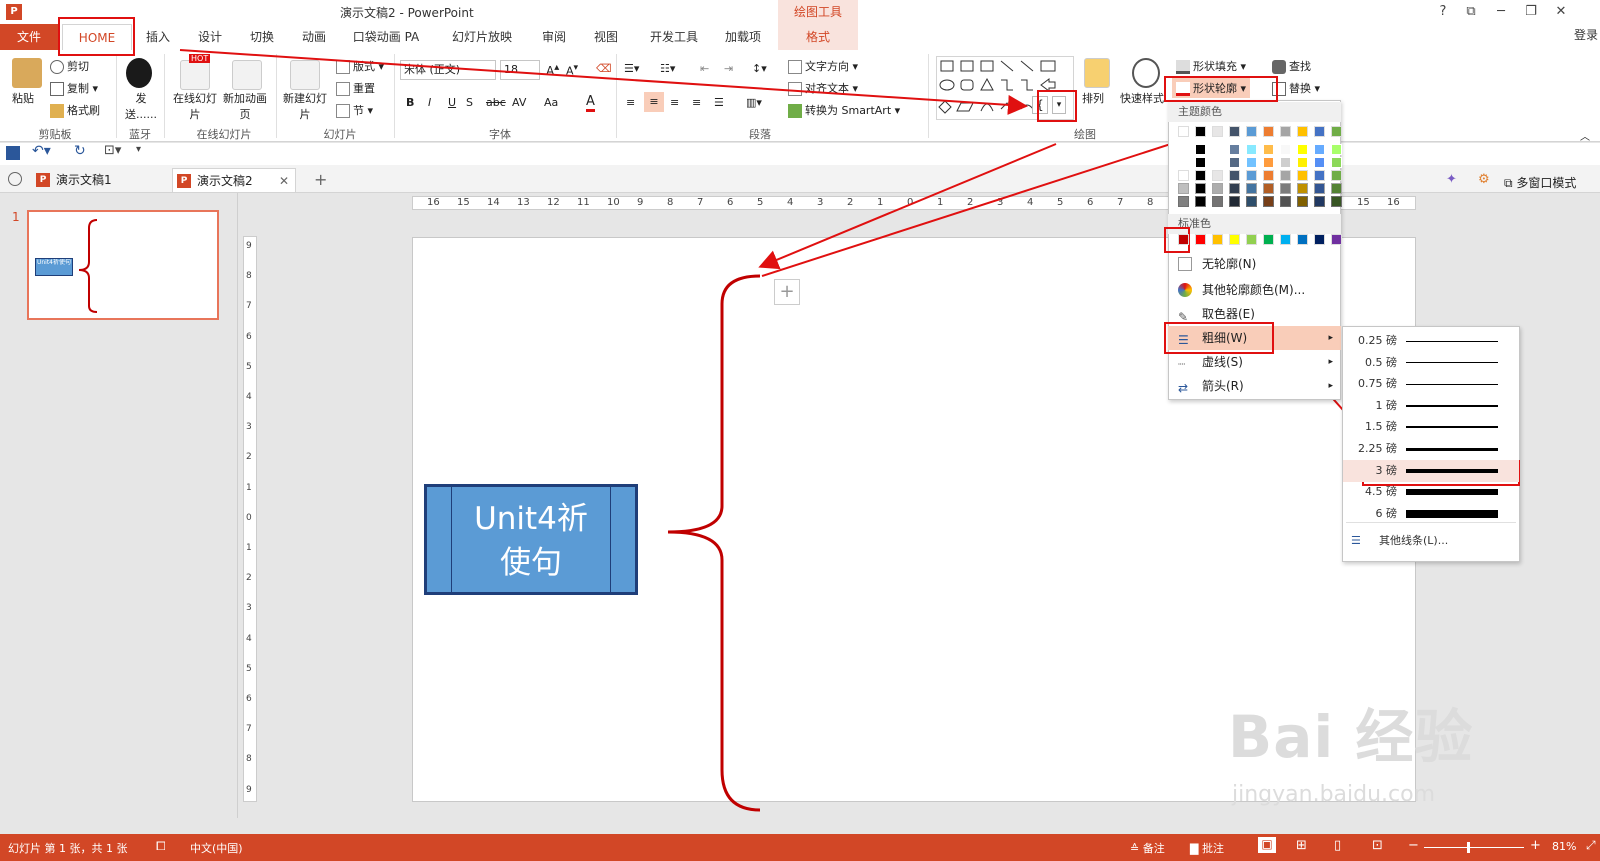  What do you see at coordinates (1267, 845) in the screenshot?
I see `normal-view-icon: ▣` at bounding box center [1267, 845].